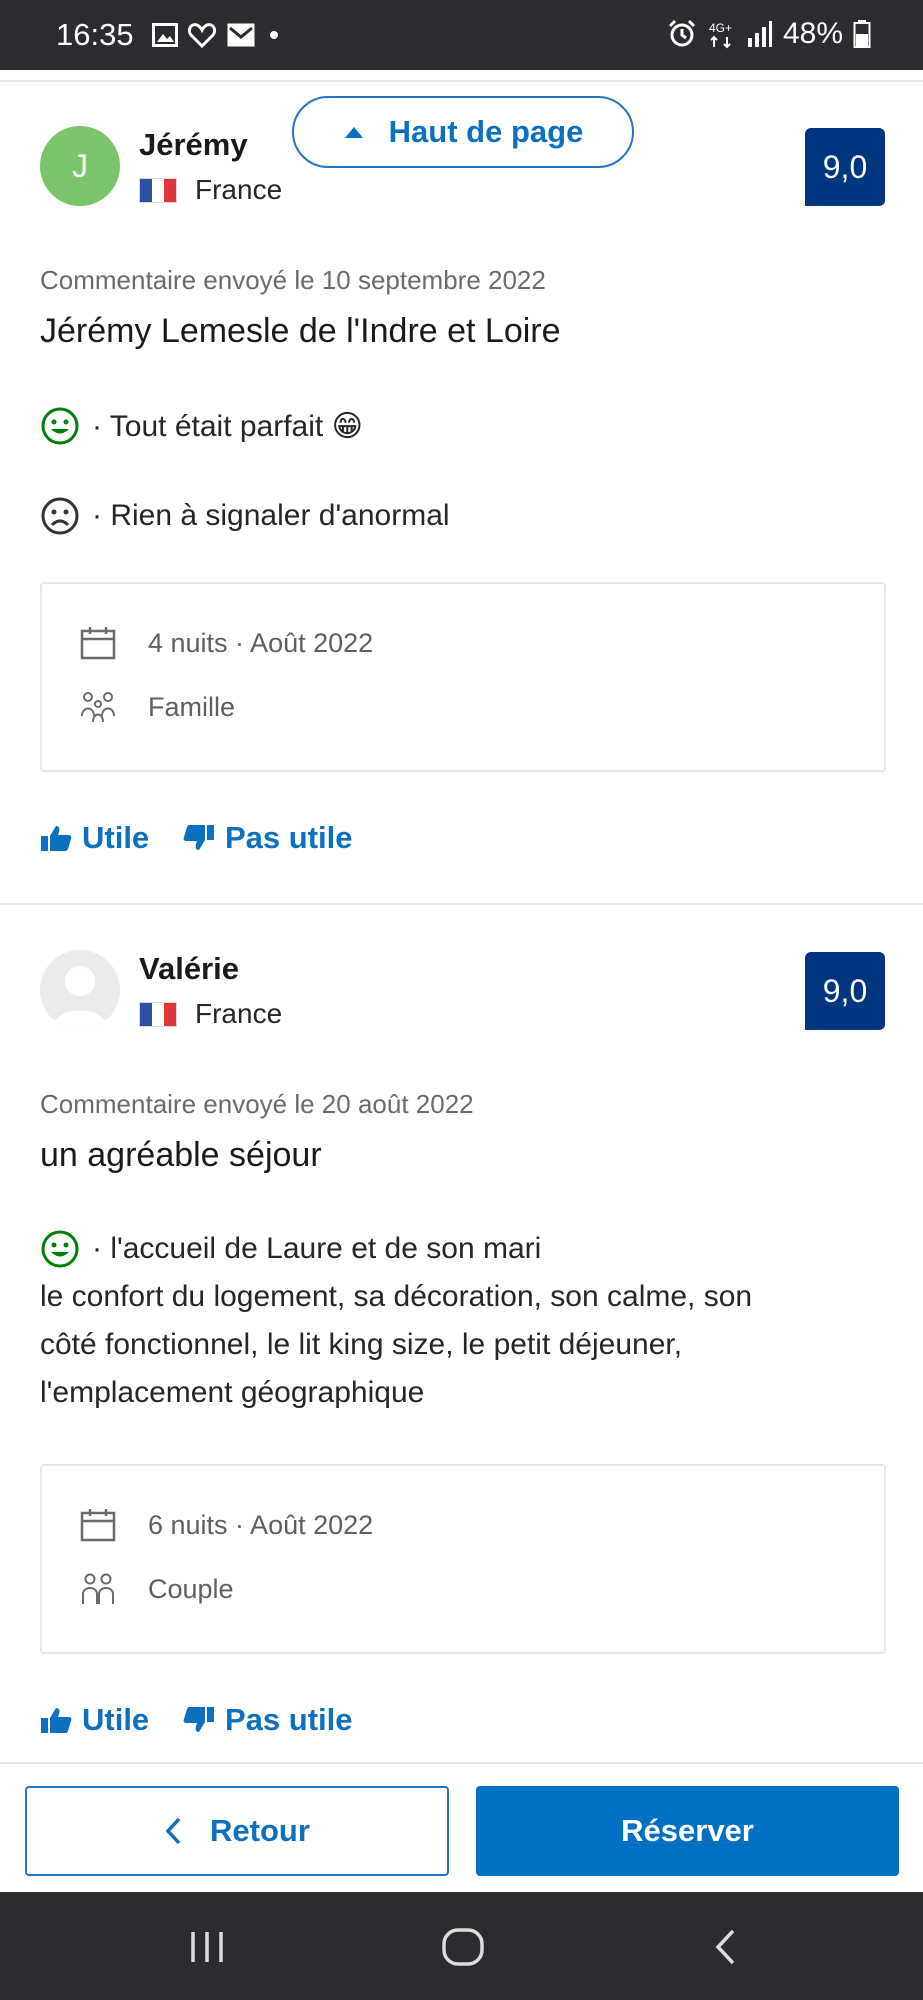 The height and width of the screenshot is (2000, 923). What do you see at coordinates (181, 1155) in the screenshot?
I see `review-title: un agréable séjour` at bounding box center [181, 1155].